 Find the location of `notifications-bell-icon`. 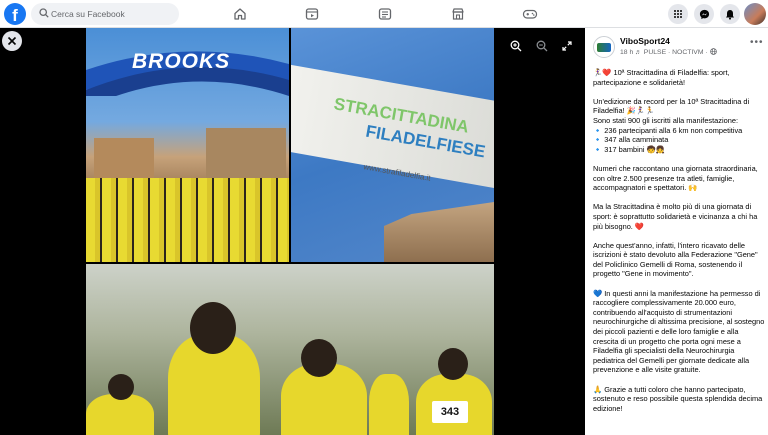

notifications-bell-icon is located at coordinates (730, 14).